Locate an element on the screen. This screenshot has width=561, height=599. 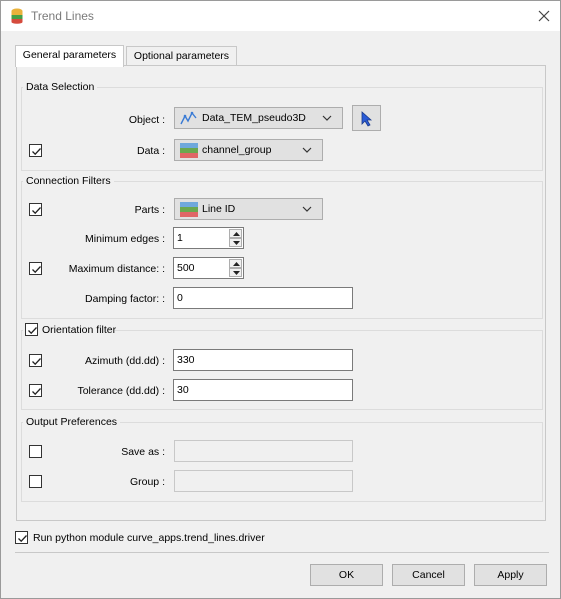
azimuth-label: Azimuth (dd.dd) : is located at coordinates (125, 361).